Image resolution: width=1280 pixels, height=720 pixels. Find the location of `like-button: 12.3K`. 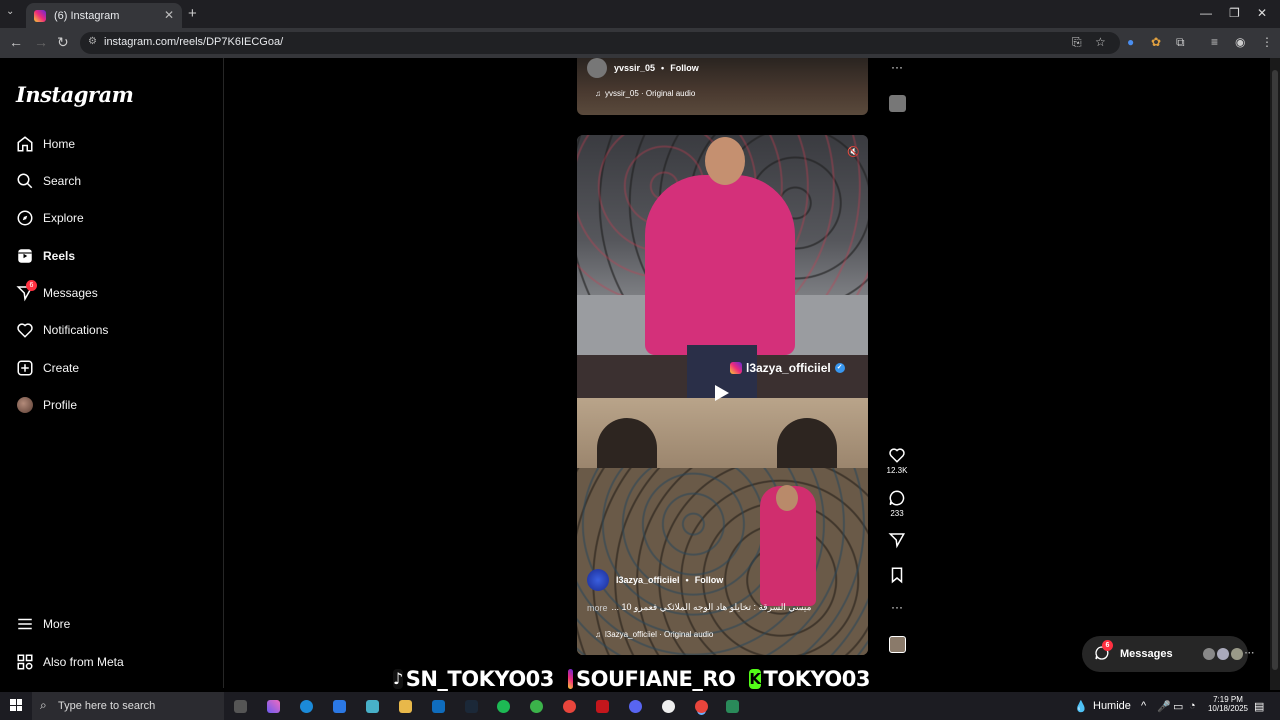

like-button: 12.3K is located at coordinates (897, 460).